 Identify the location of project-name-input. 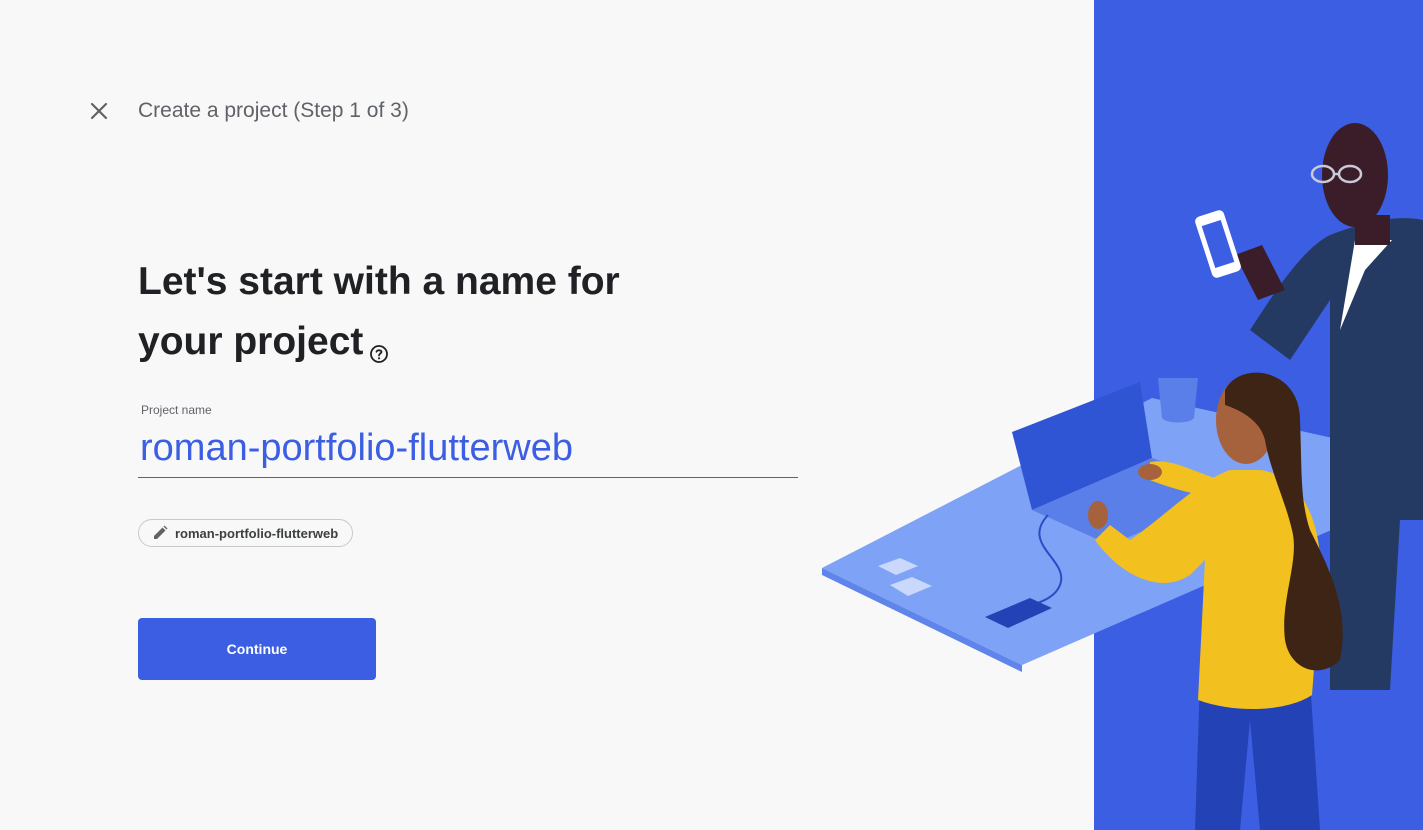
(468, 449).